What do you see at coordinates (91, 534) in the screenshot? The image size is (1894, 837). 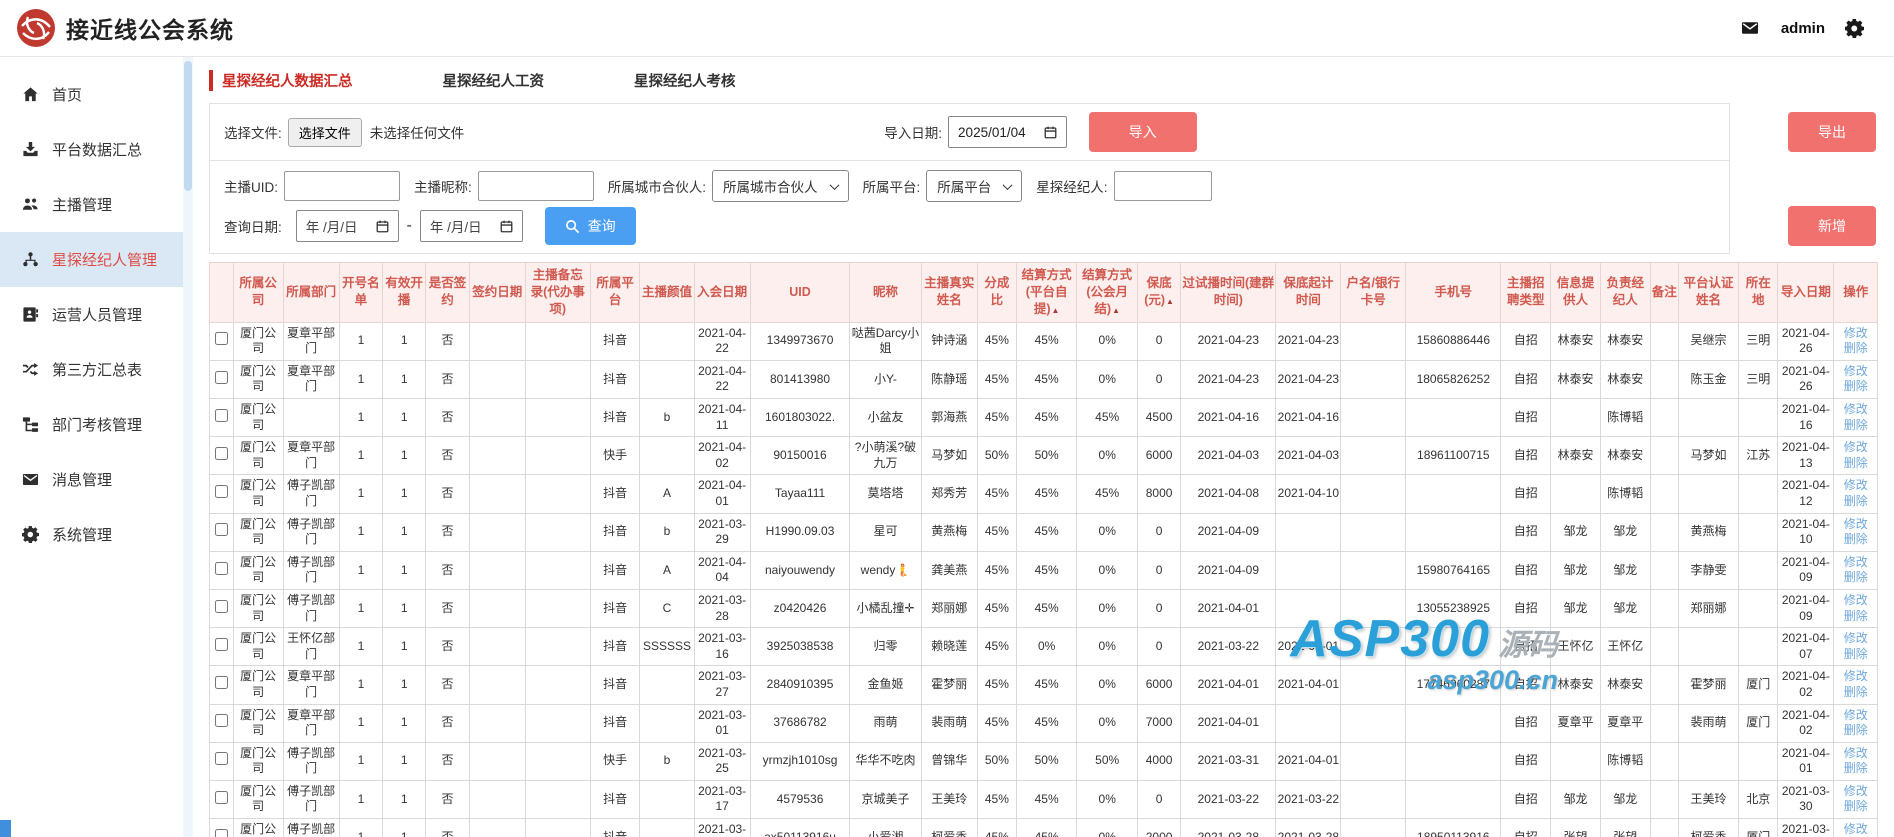 I see `sidebar-item-system-manage: 系统管理` at bounding box center [91, 534].